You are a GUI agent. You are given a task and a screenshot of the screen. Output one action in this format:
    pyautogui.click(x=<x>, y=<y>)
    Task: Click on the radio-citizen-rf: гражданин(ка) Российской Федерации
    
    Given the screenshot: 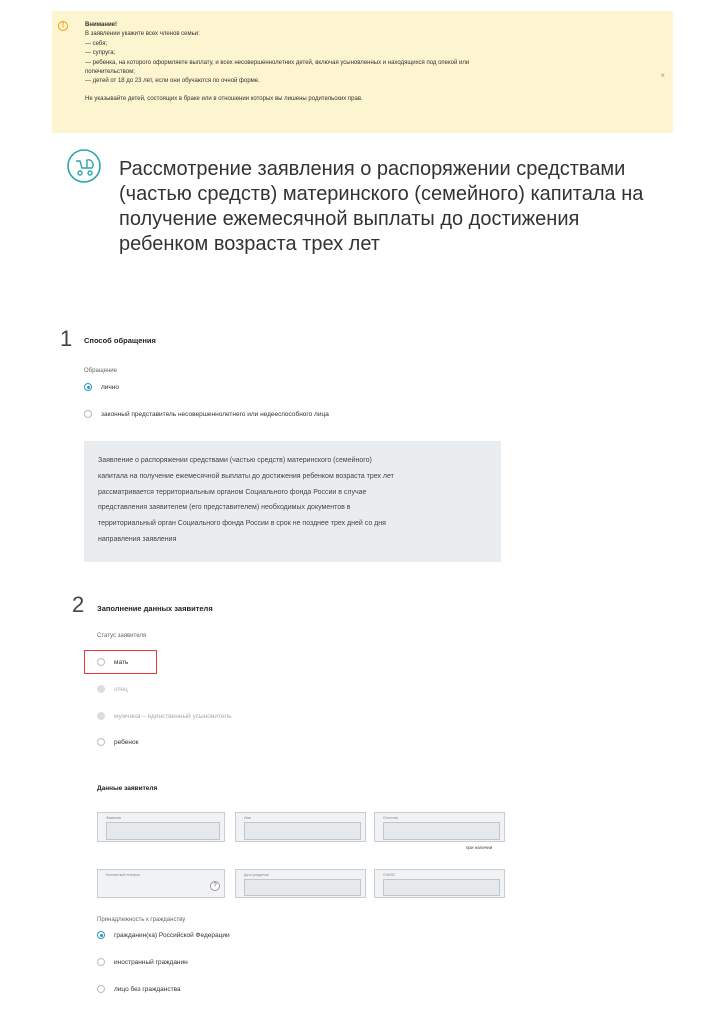 What is the action you would take?
    pyautogui.click(x=163, y=935)
    